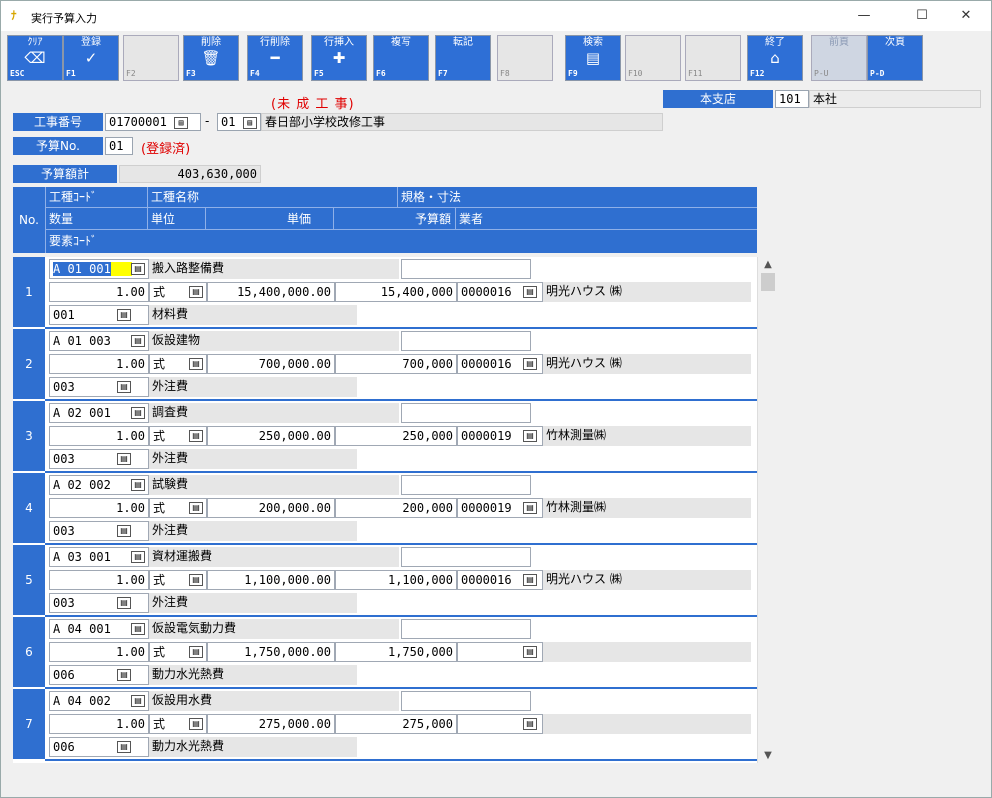 The height and width of the screenshot is (798, 992). What do you see at coordinates (401, 58) in the screenshot?
I see `fkey-f6-button: 複写 F6` at bounding box center [401, 58].